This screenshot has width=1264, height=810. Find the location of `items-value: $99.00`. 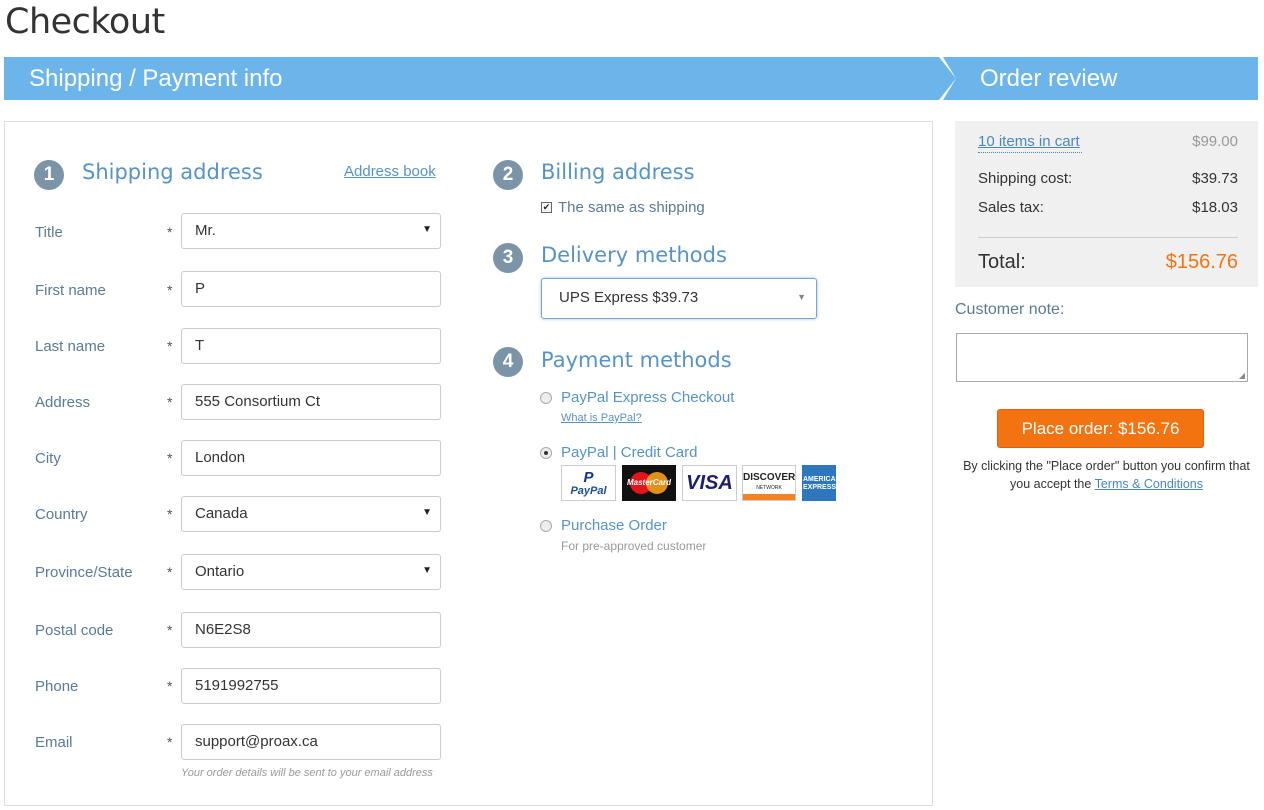

items-value: $99.00 is located at coordinates (1215, 141).